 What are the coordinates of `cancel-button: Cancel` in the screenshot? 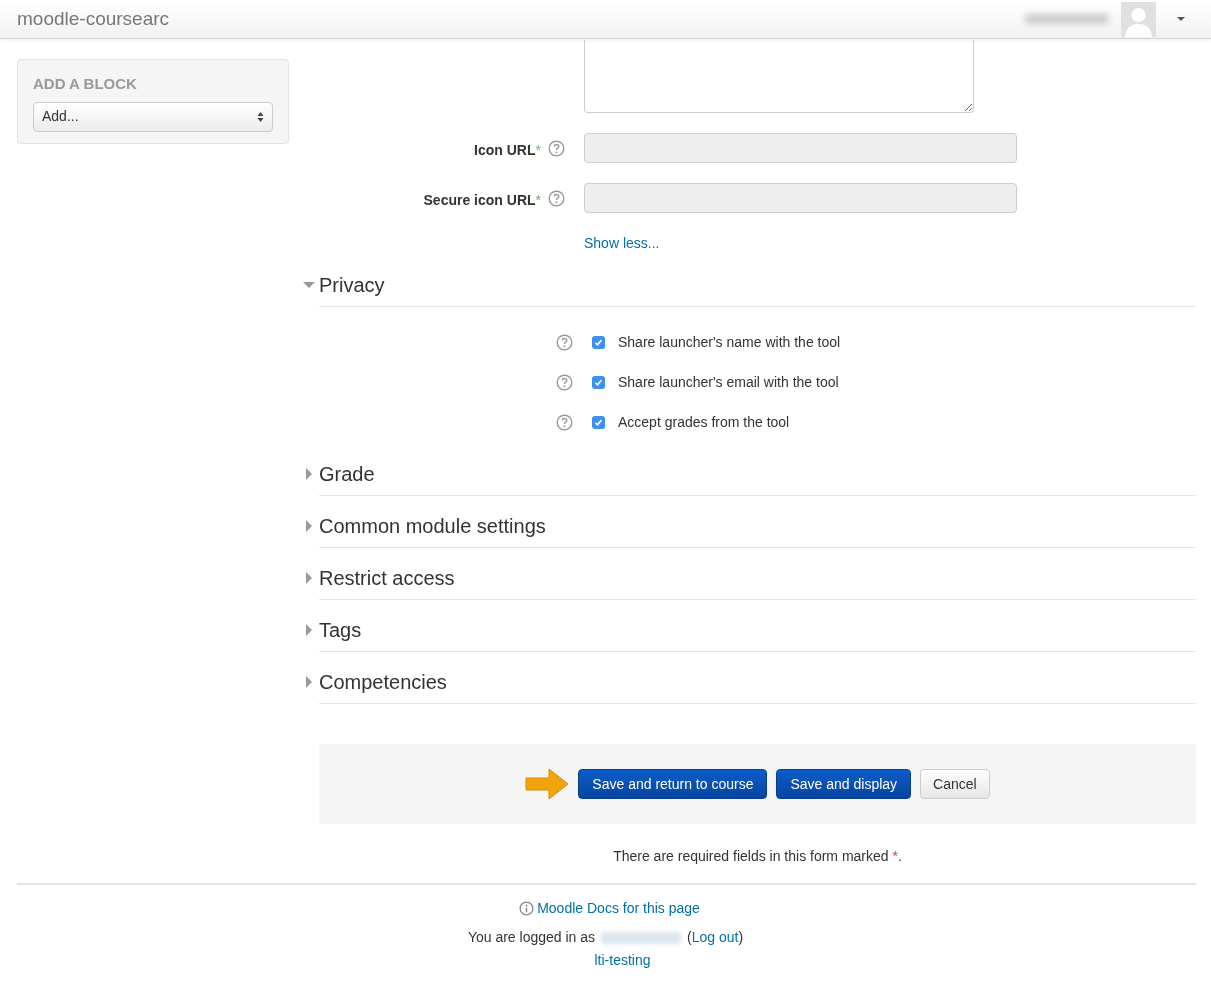 It's located at (955, 784).